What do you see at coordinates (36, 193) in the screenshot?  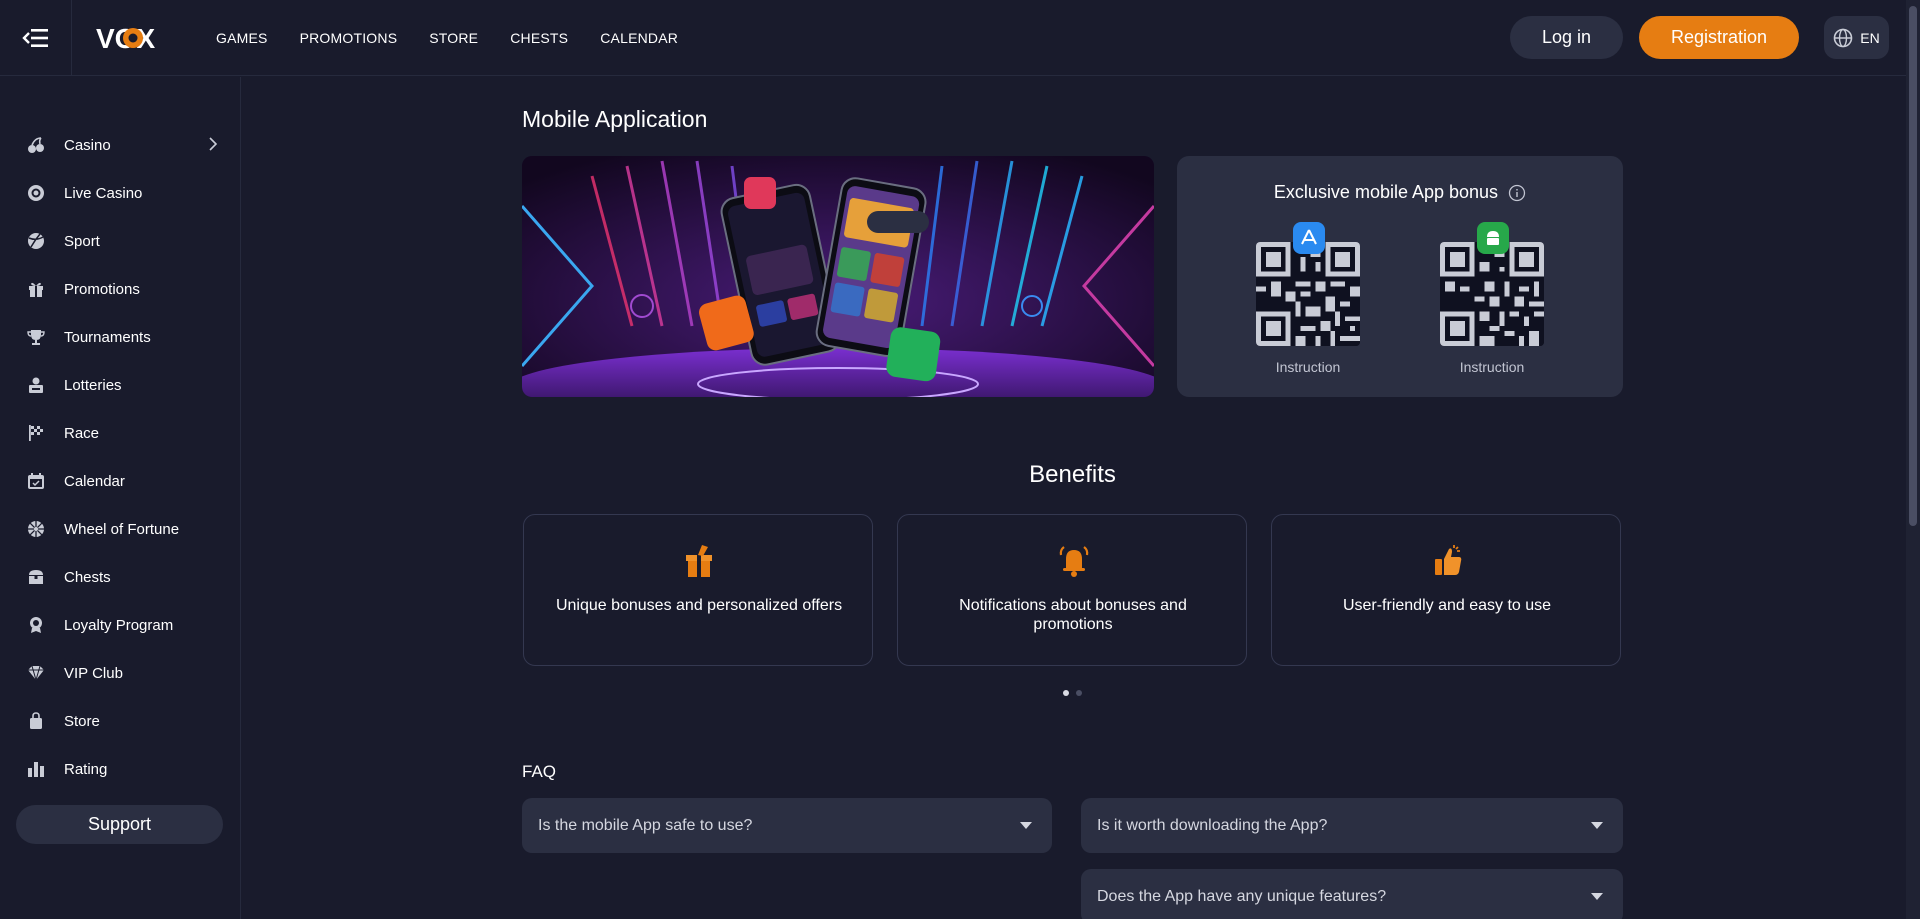 I see `chip-icon` at bounding box center [36, 193].